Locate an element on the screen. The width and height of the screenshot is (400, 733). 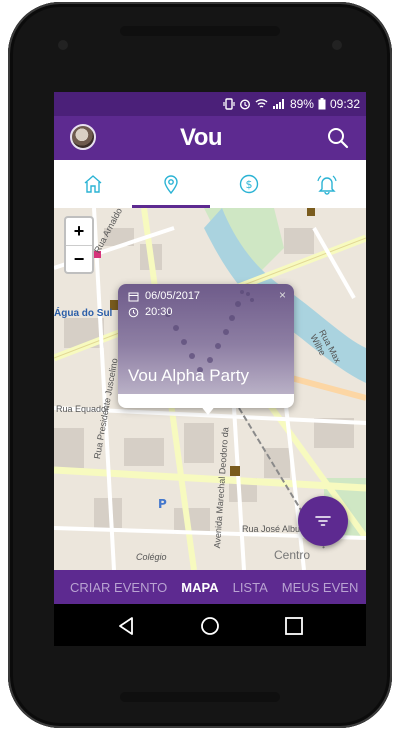
battery-icon is located at coordinates (322, 104).